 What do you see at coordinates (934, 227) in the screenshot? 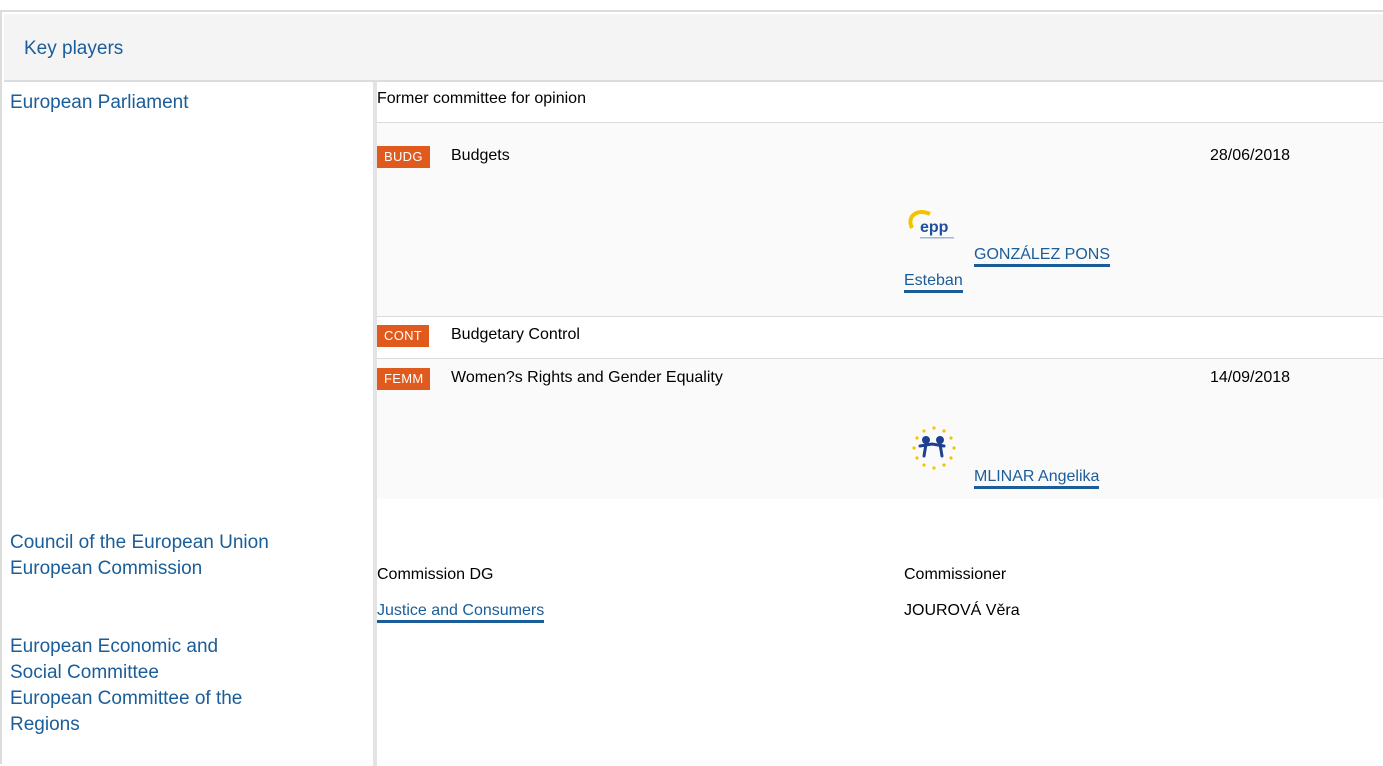
I see `svg-text: epp` at bounding box center [934, 227].